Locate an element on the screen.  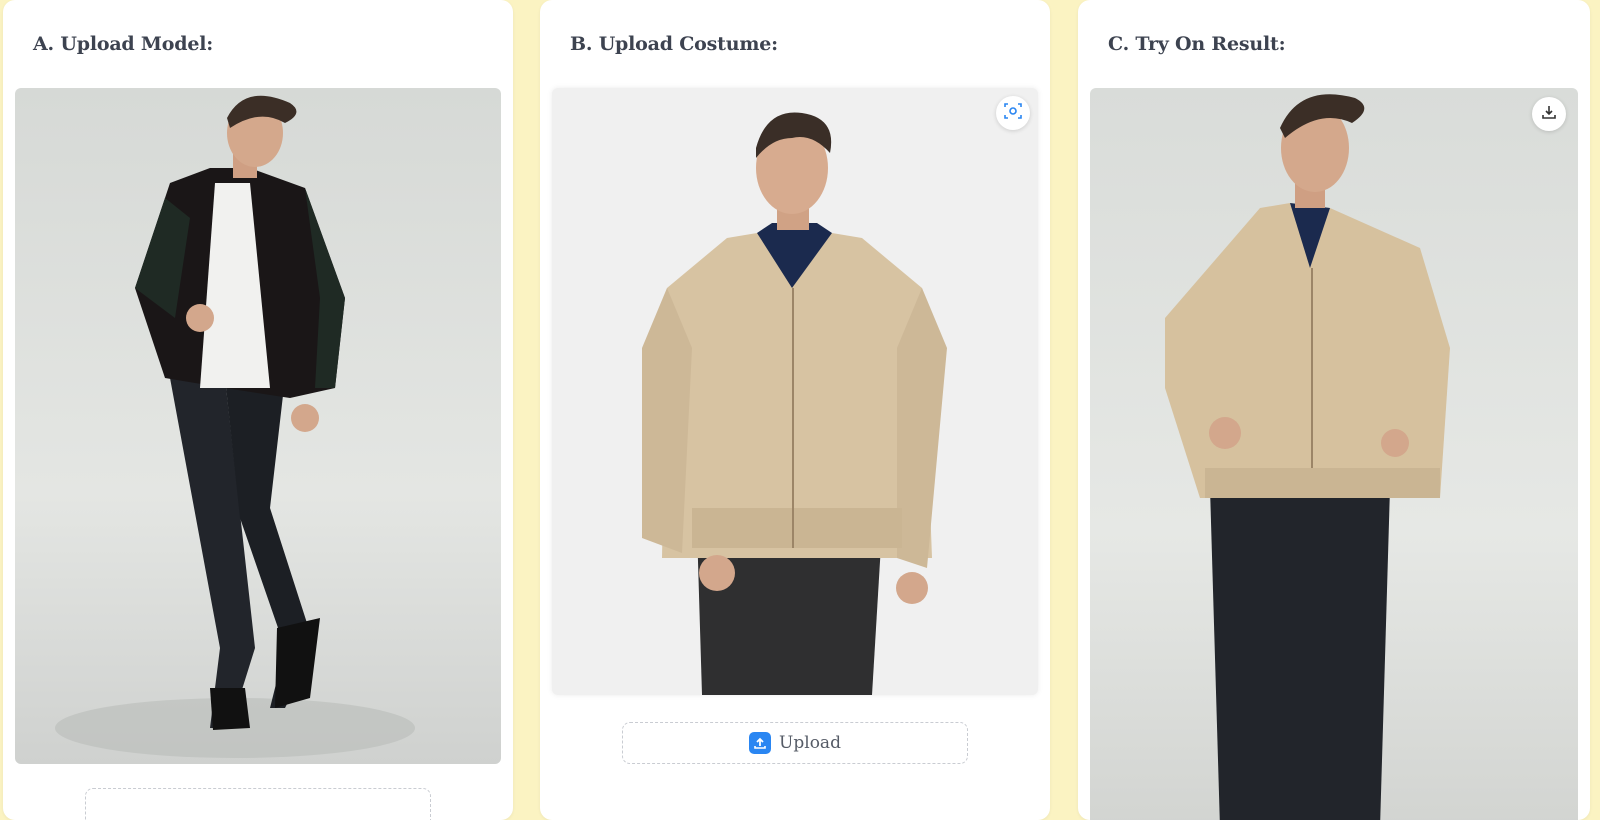
download-button is located at coordinates (1549, 114).